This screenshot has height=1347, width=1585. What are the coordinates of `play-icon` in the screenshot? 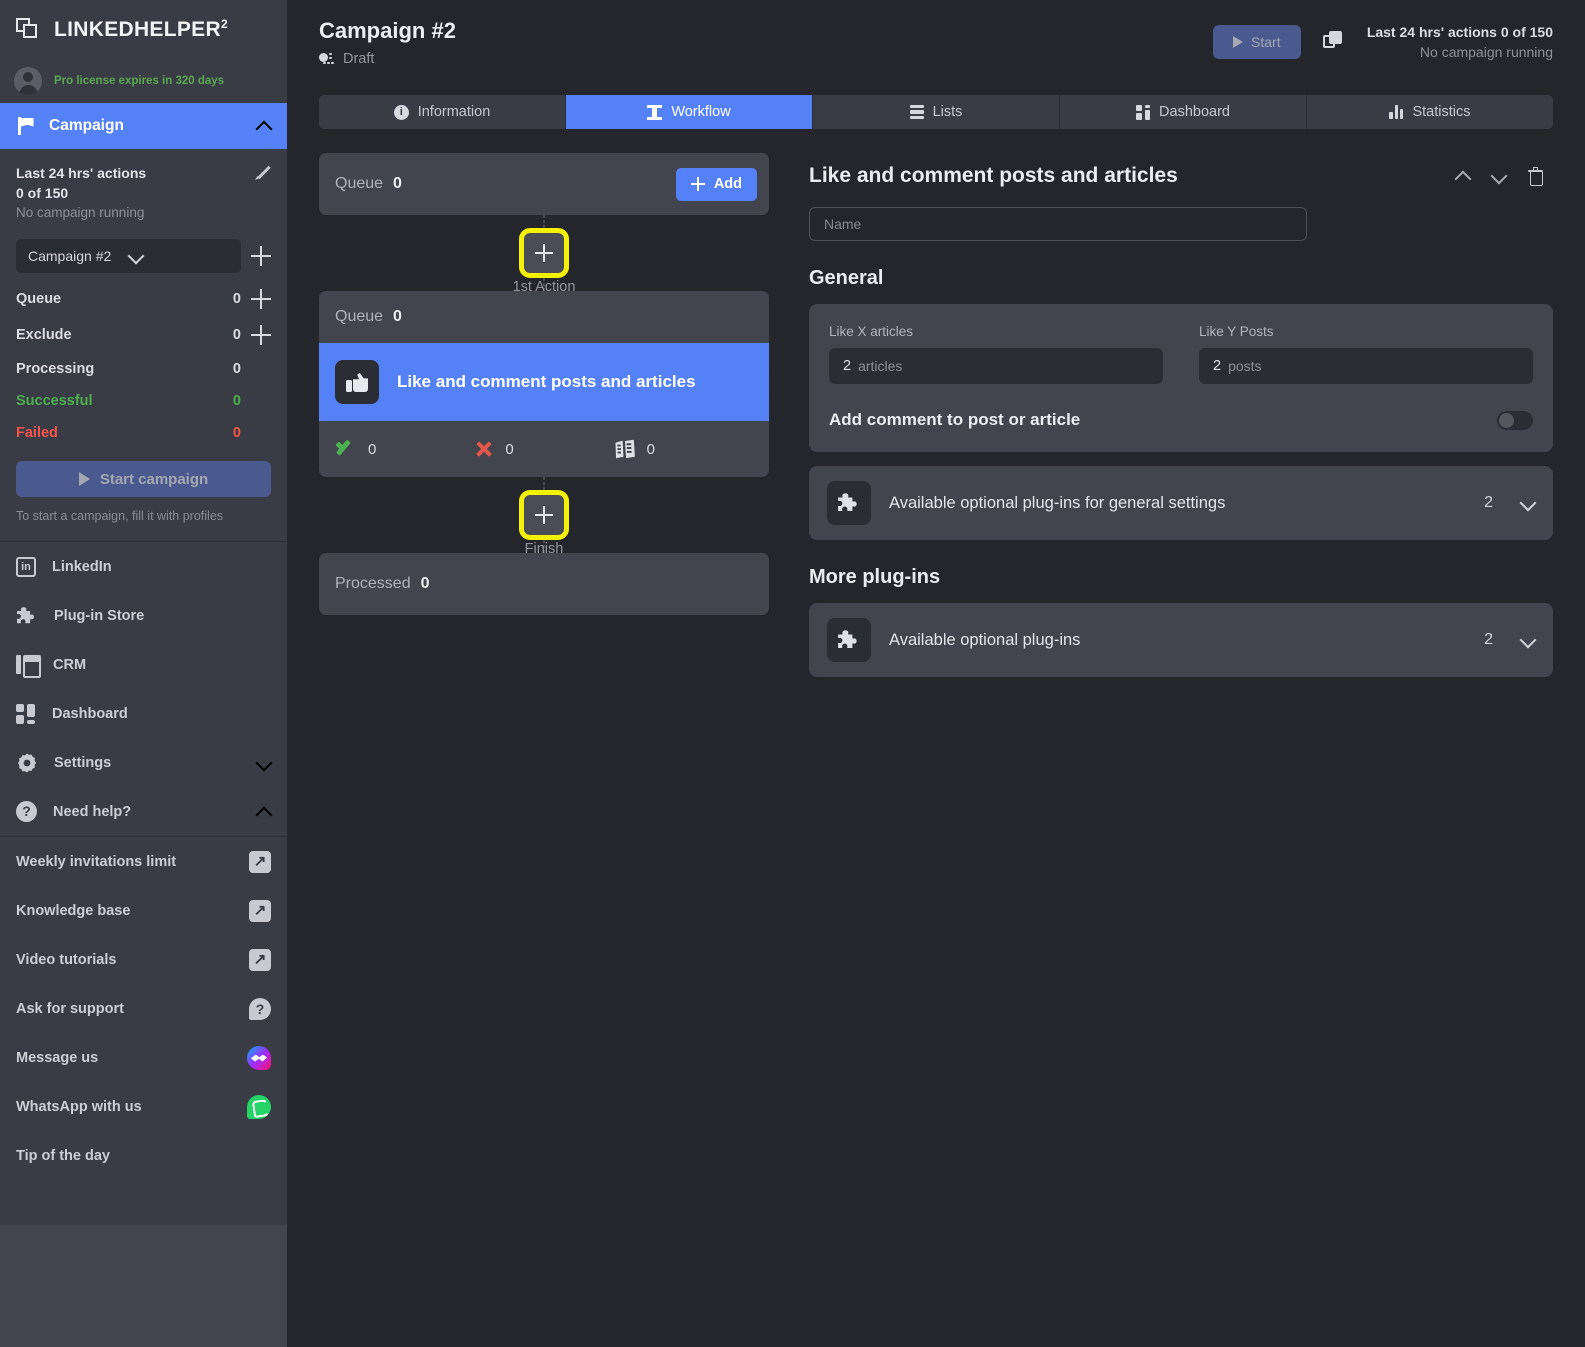 It's located at (84, 479).